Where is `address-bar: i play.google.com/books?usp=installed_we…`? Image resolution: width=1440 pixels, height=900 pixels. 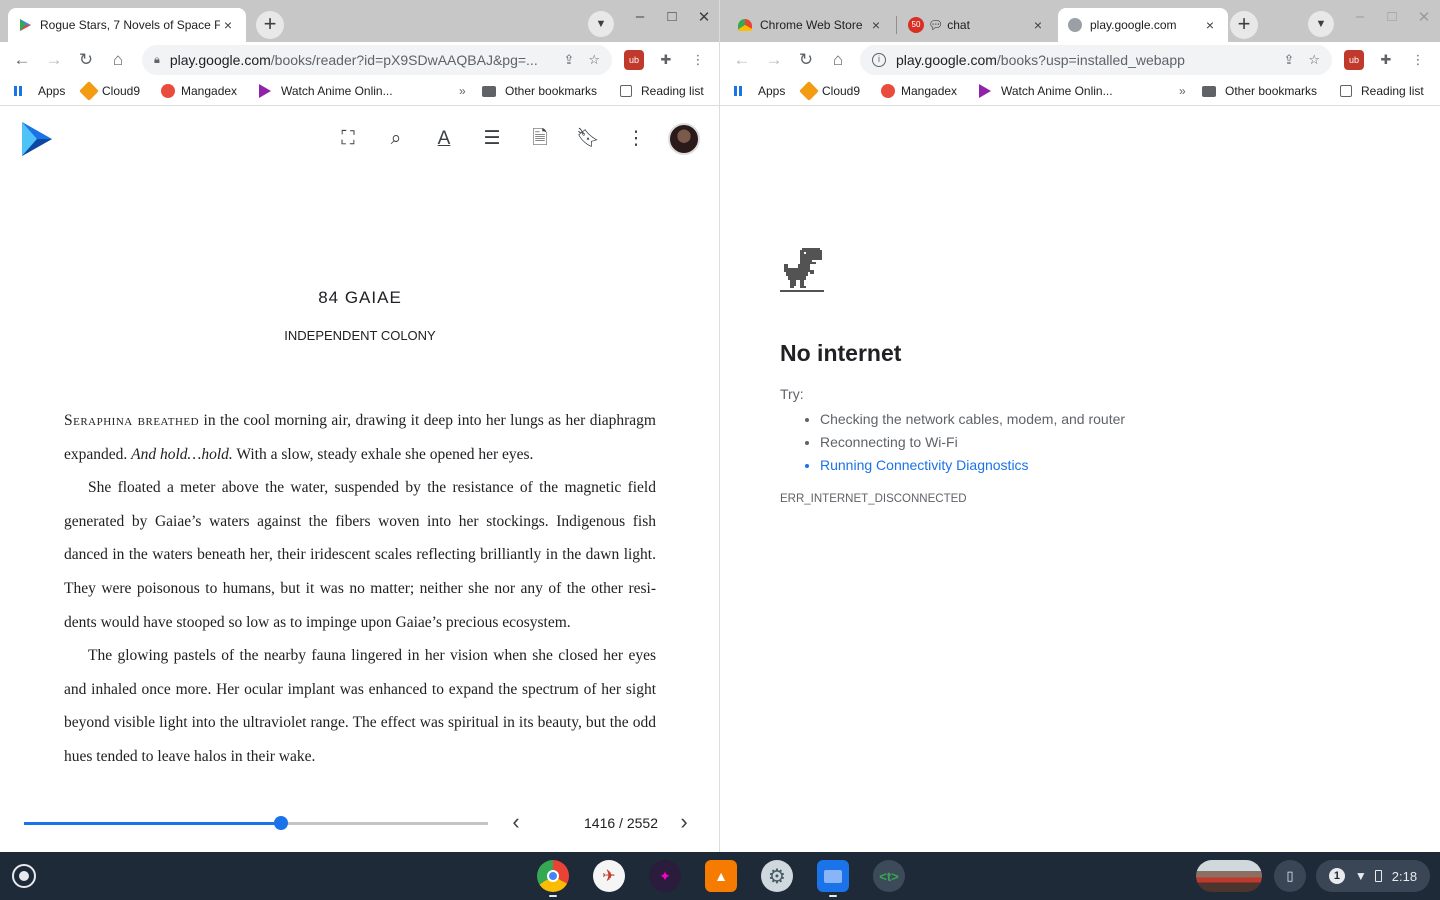 address-bar: i play.google.com/books?usp=installed_we… is located at coordinates (1096, 60).